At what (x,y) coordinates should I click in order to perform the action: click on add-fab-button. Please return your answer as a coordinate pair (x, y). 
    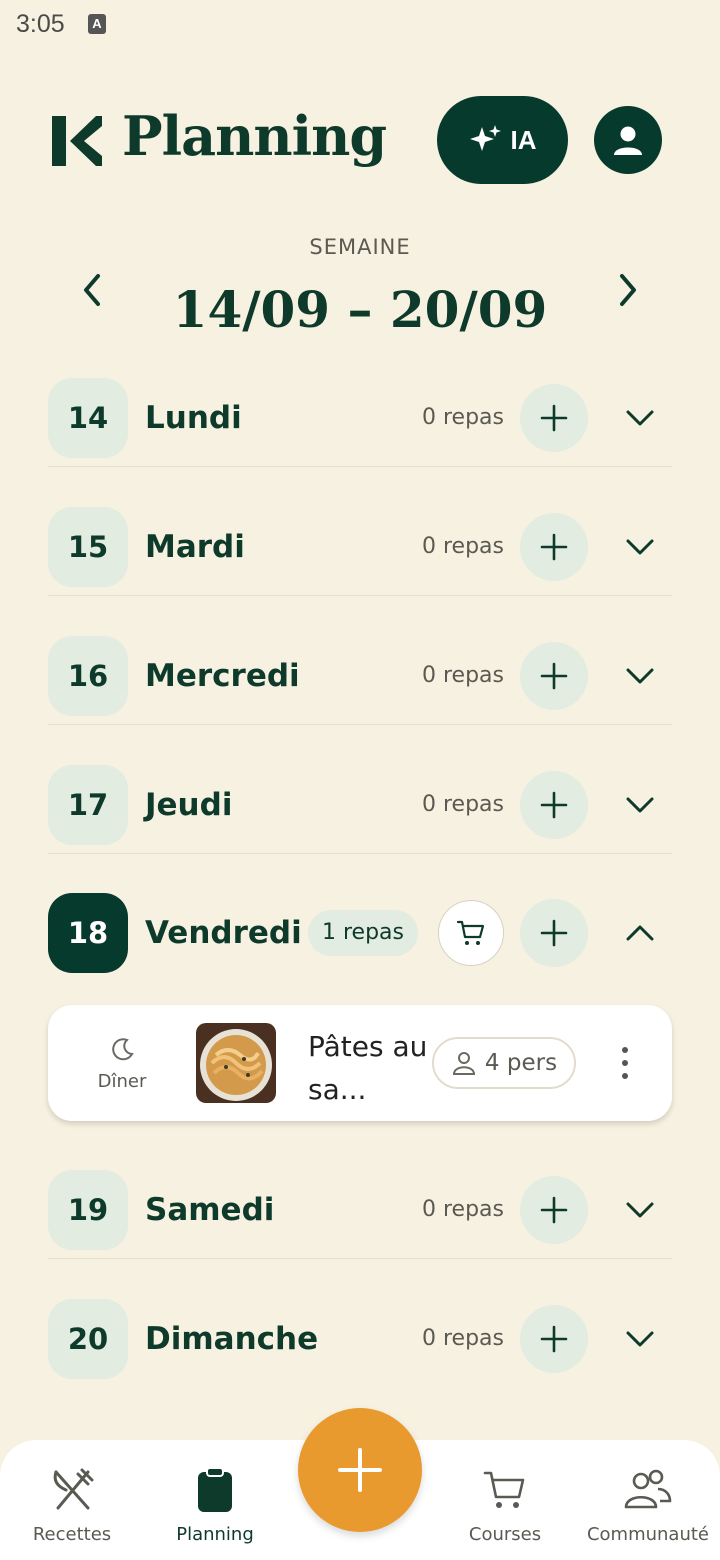
    Looking at the image, I should click on (360, 1470).